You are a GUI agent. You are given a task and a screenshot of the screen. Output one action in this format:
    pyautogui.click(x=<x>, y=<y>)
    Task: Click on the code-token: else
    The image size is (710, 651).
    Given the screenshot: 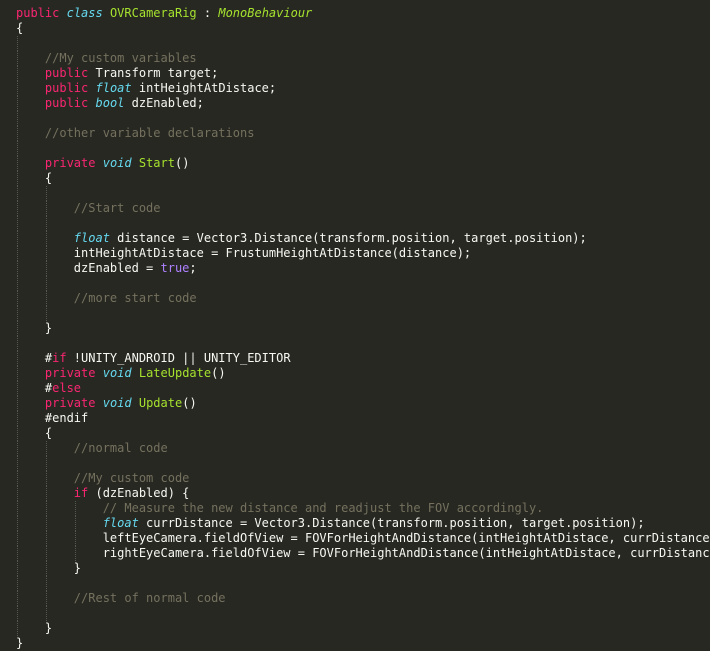 What is the action you would take?
    pyautogui.click(x=67, y=388)
    